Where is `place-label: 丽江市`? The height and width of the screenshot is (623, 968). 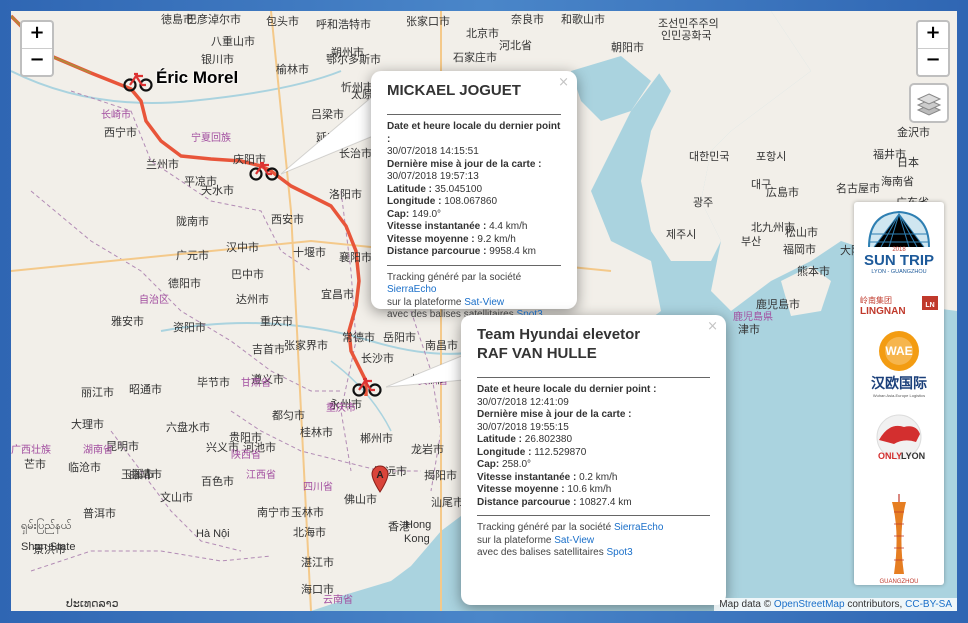
place-label: 丽江市 is located at coordinates (97, 393).